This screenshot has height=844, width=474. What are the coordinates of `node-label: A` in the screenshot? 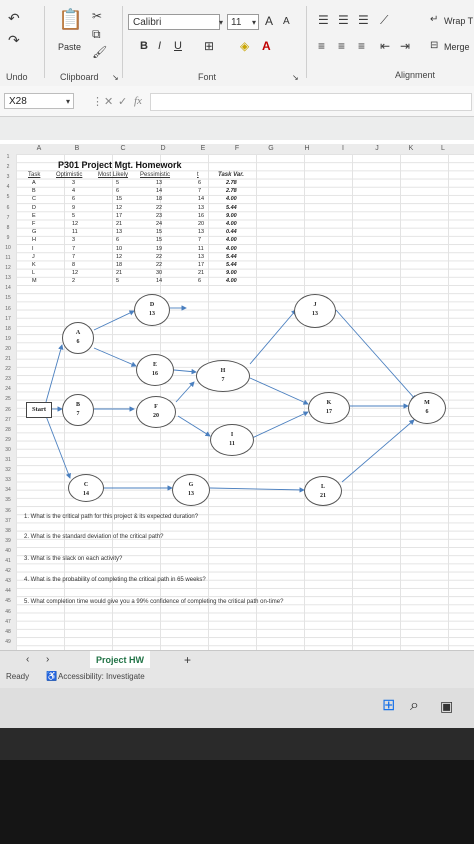 It's located at (78, 333).